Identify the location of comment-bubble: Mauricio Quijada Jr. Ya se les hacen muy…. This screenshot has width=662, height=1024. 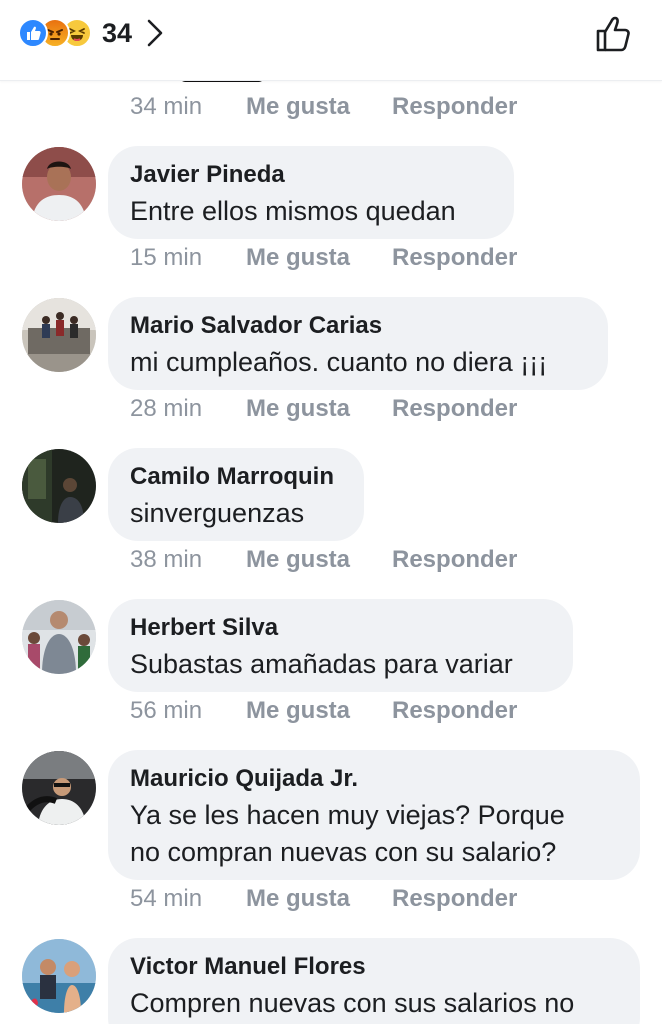
(374, 815).